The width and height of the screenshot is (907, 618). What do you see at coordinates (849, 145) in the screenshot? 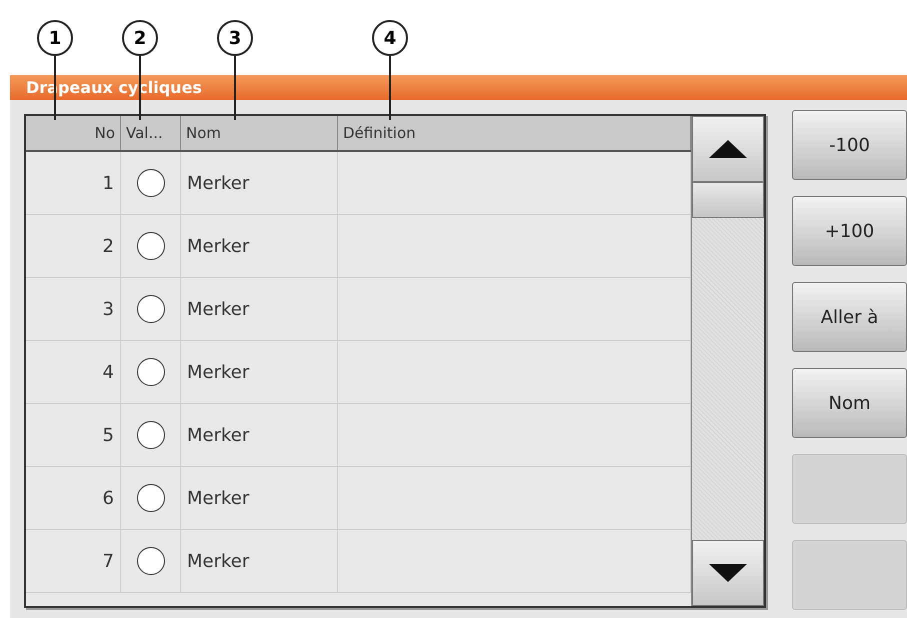
I see `action-button: -100` at bounding box center [849, 145].